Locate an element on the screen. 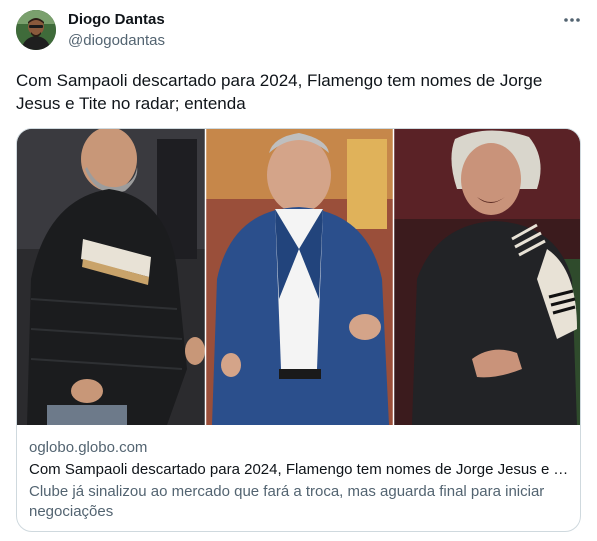  more-horizontal-icon is located at coordinates (572, 20).